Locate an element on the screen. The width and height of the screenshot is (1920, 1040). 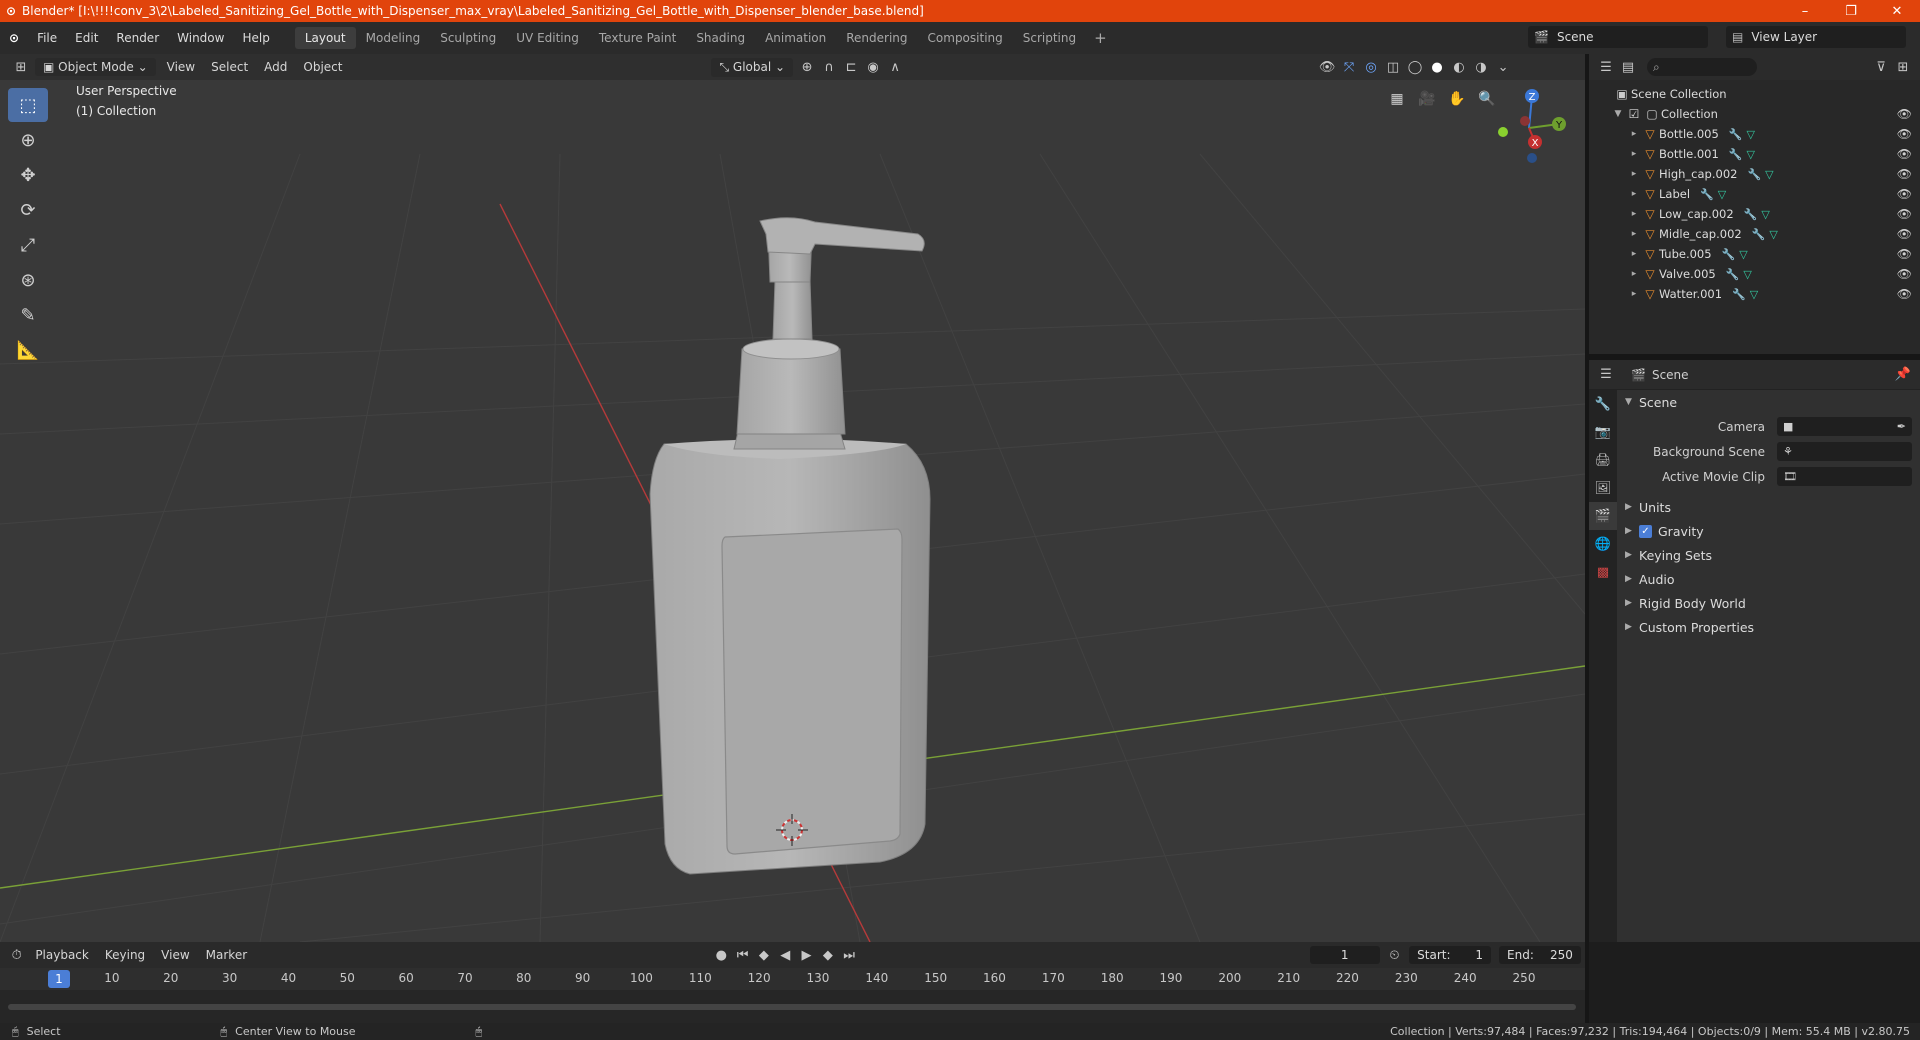
tab-sculpting: Sculpting is located at coordinates (468, 38).